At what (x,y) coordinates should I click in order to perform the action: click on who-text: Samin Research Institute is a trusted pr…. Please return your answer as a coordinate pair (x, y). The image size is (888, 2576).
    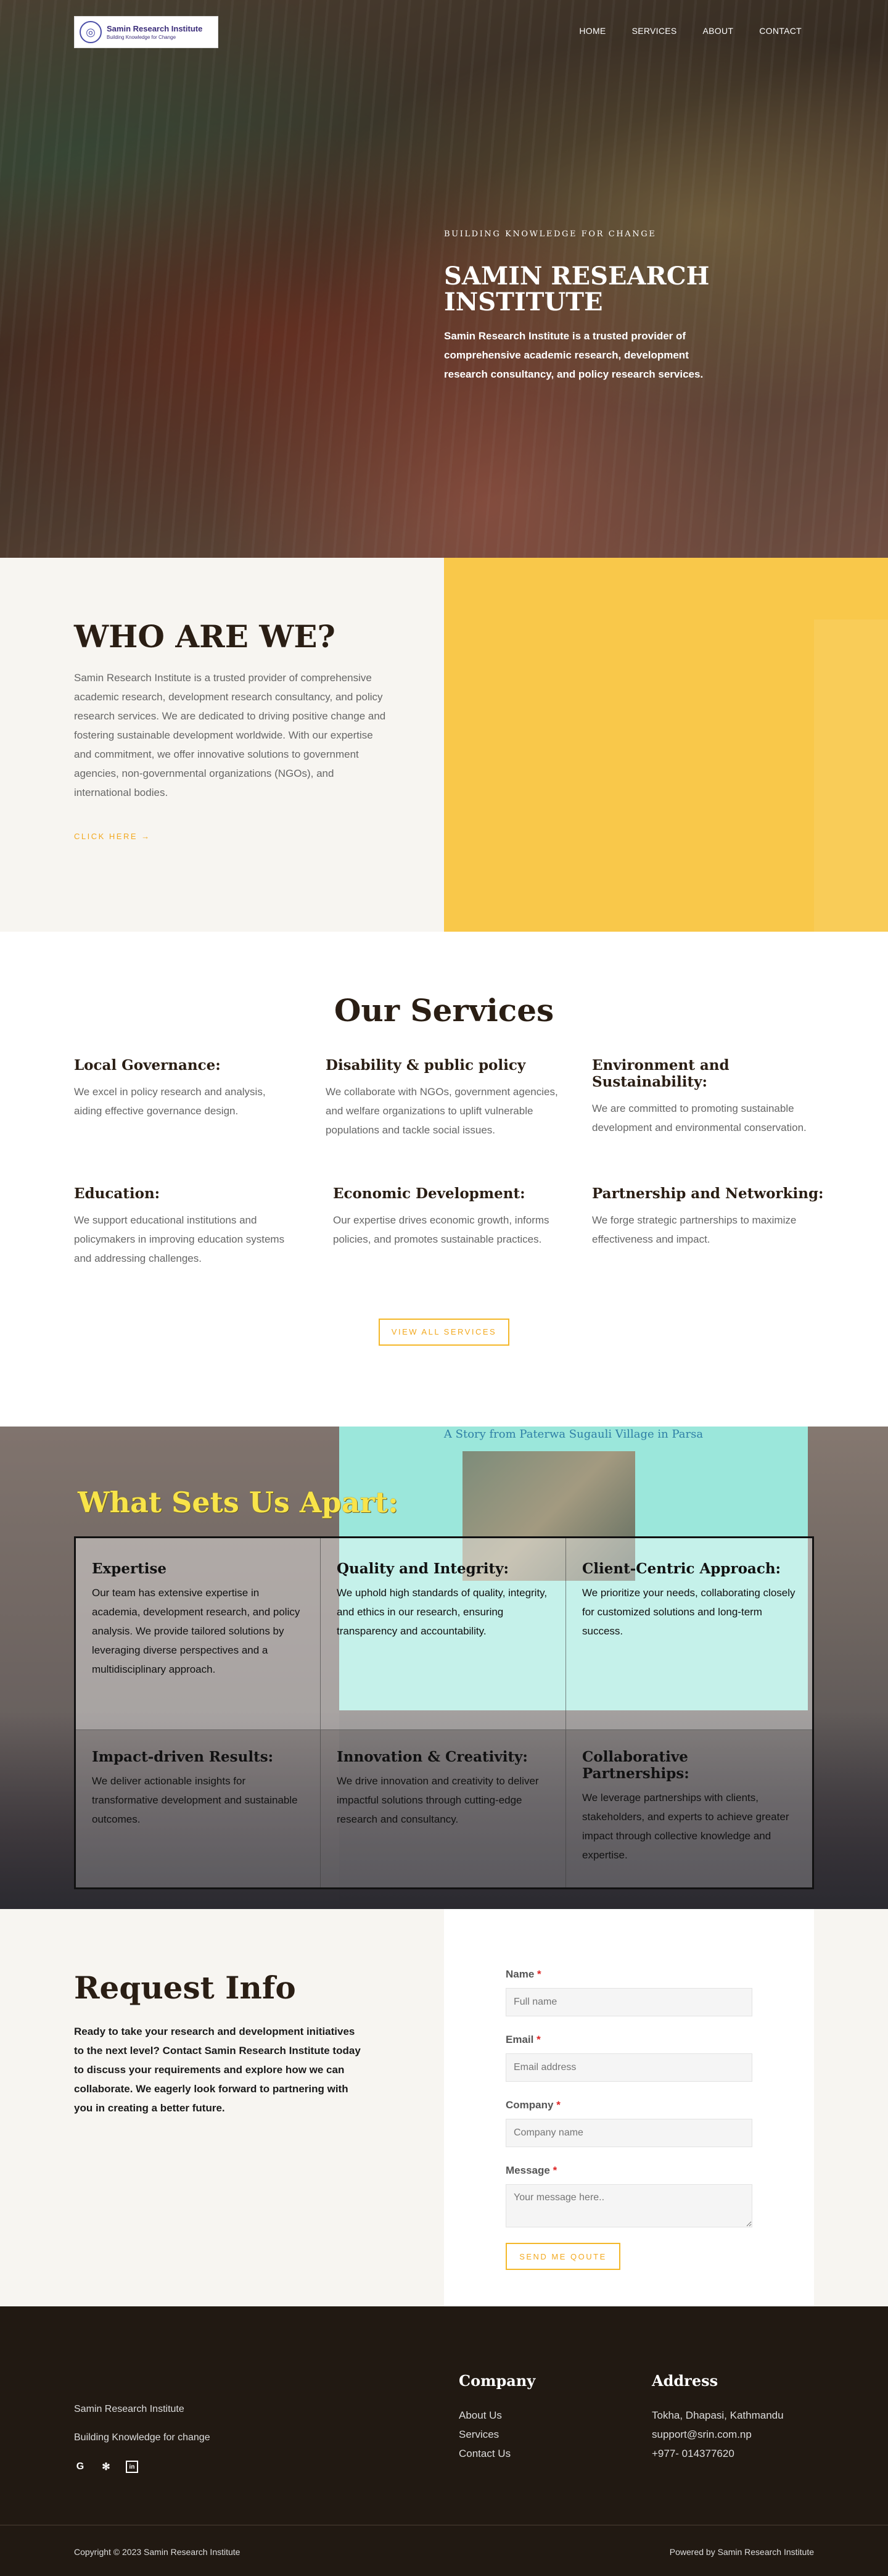
    Looking at the image, I should click on (230, 735).